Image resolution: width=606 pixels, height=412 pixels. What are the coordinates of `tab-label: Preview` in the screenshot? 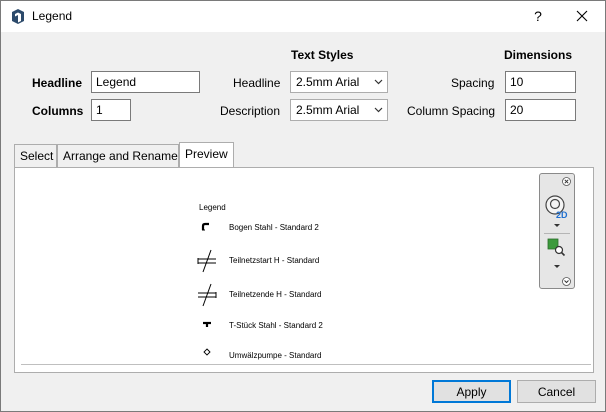 It's located at (206, 154).